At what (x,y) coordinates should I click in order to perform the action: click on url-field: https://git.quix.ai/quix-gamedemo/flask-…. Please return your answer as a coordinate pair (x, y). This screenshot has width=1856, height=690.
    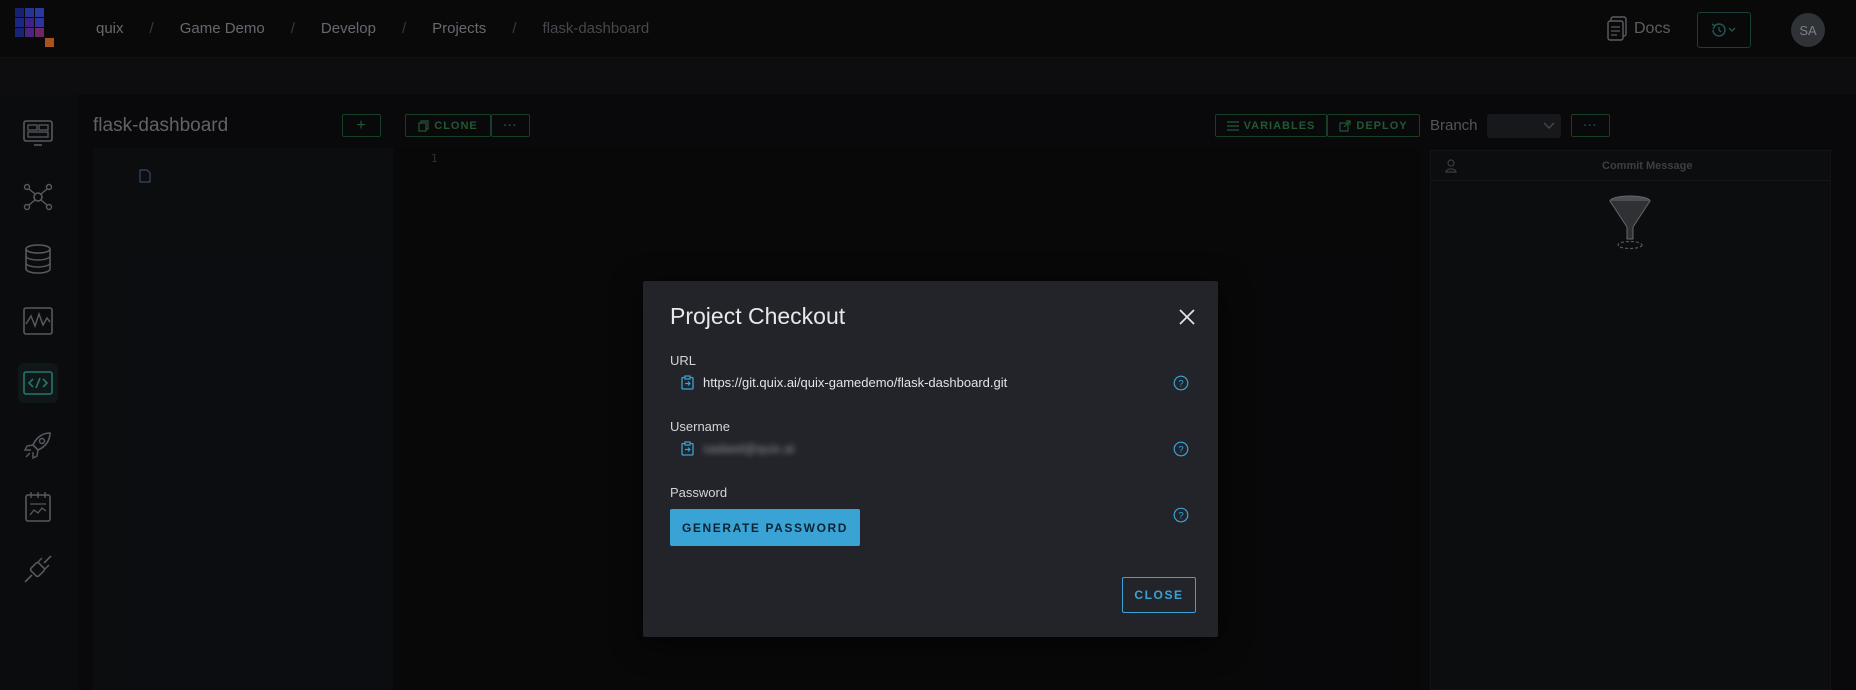
    Looking at the image, I should click on (936, 382).